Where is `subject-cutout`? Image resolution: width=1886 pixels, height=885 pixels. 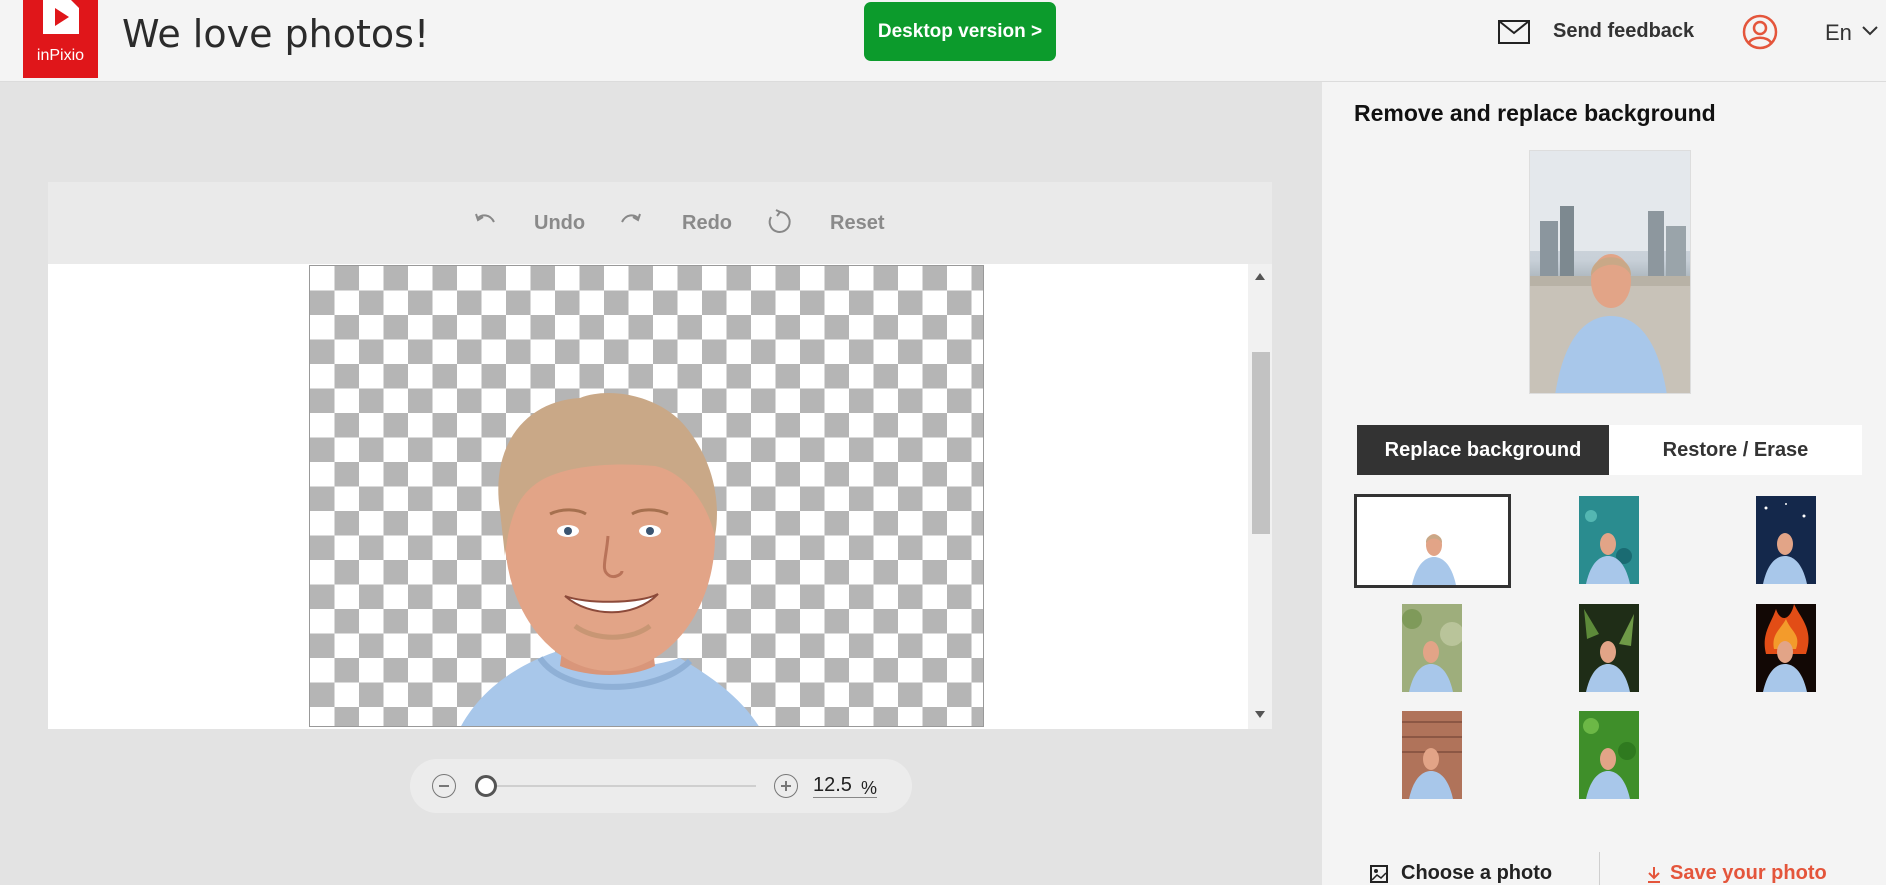 subject-cutout is located at coordinates (610, 559).